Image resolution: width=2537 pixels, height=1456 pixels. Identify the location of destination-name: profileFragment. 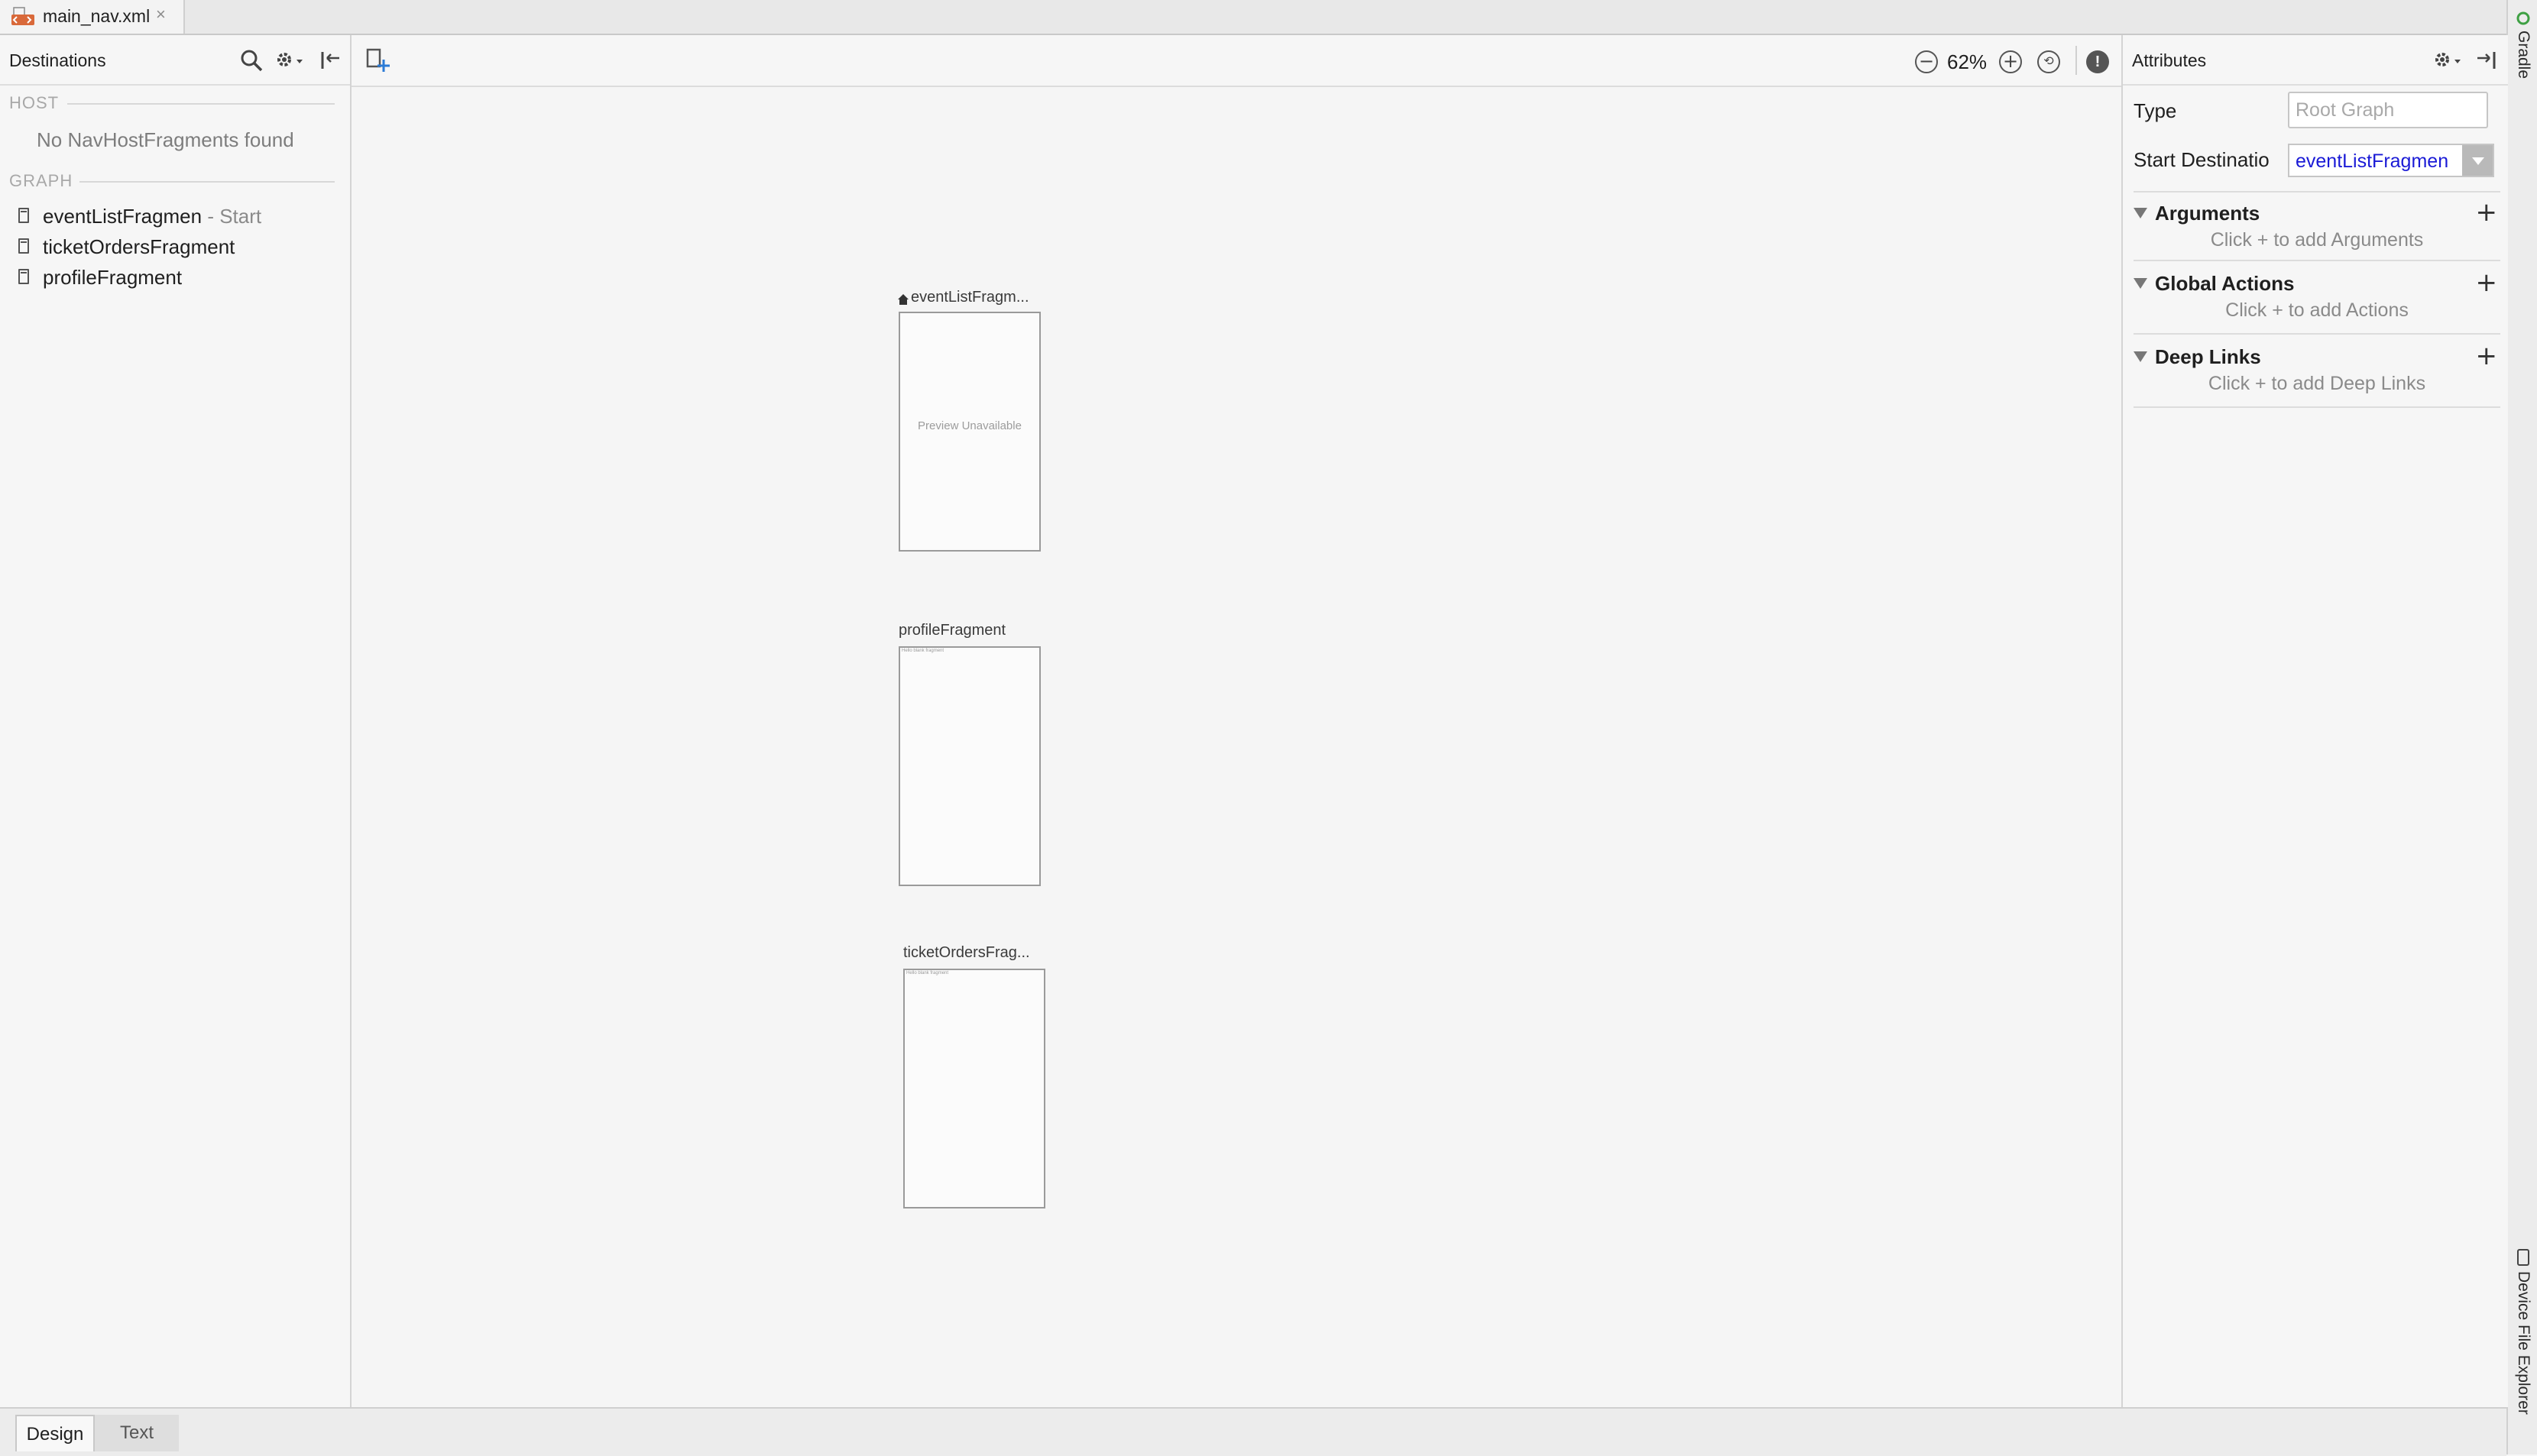
(113, 277).